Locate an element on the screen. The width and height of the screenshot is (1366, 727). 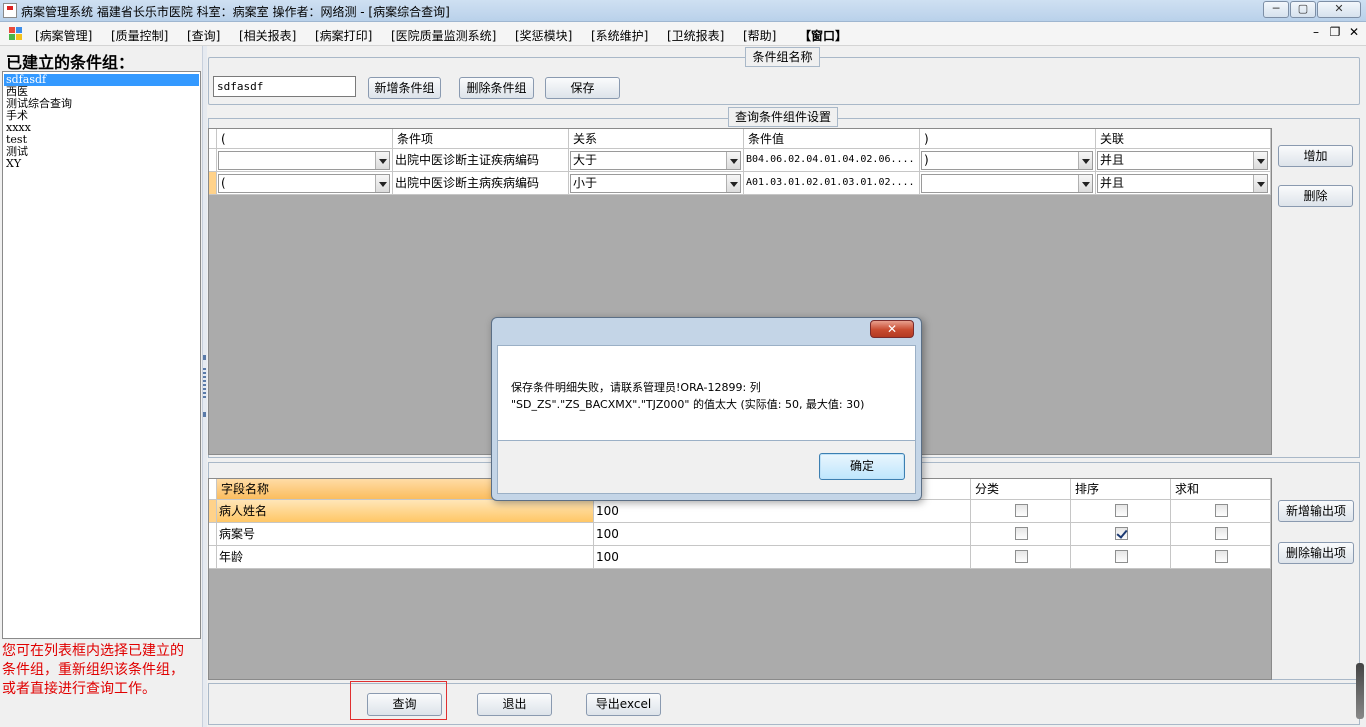
table-cell: 年龄 is located at coordinates (405, 557).